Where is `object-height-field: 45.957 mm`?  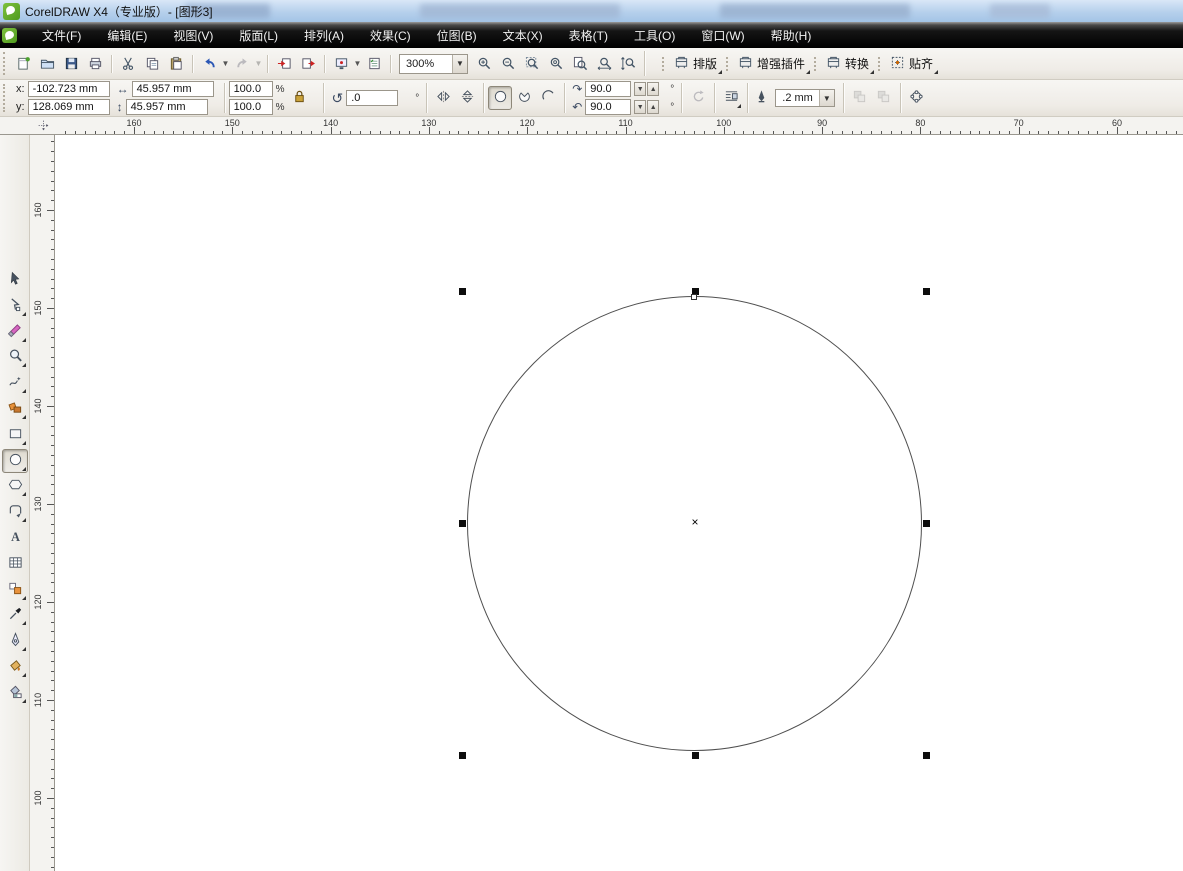 object-height-field: 45.957 mm is located at coordinates (166, 107).